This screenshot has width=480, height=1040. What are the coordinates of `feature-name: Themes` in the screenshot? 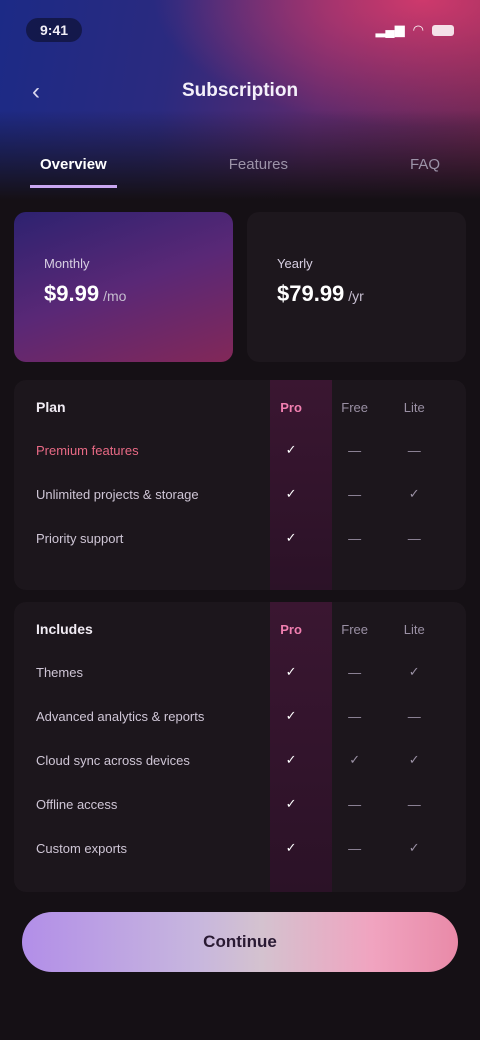 It's located at (59, 672).